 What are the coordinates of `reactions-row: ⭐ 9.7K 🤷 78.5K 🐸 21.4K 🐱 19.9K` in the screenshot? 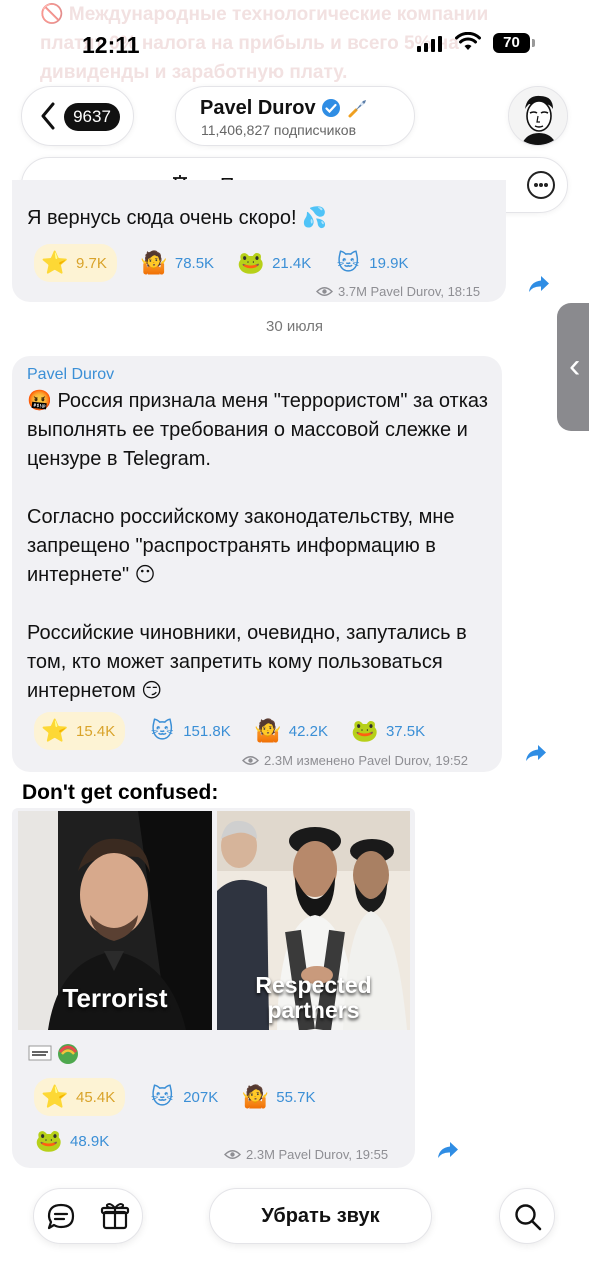 It's located at (232, 263).